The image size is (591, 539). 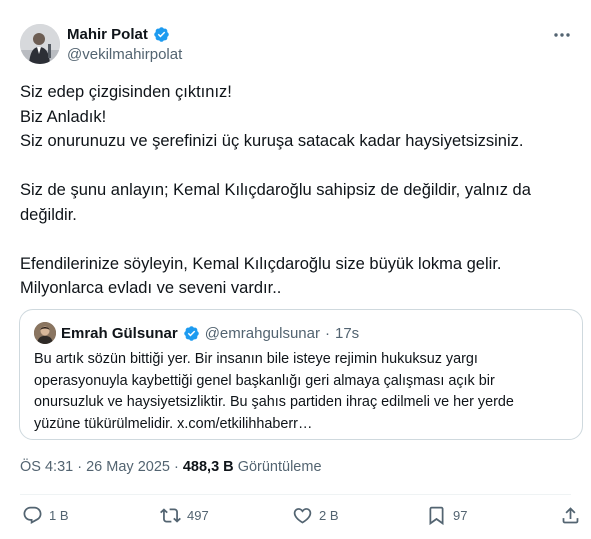 I want to click on quoted-author-name: Emrah Gülsunar, so click(x=119, y=333).